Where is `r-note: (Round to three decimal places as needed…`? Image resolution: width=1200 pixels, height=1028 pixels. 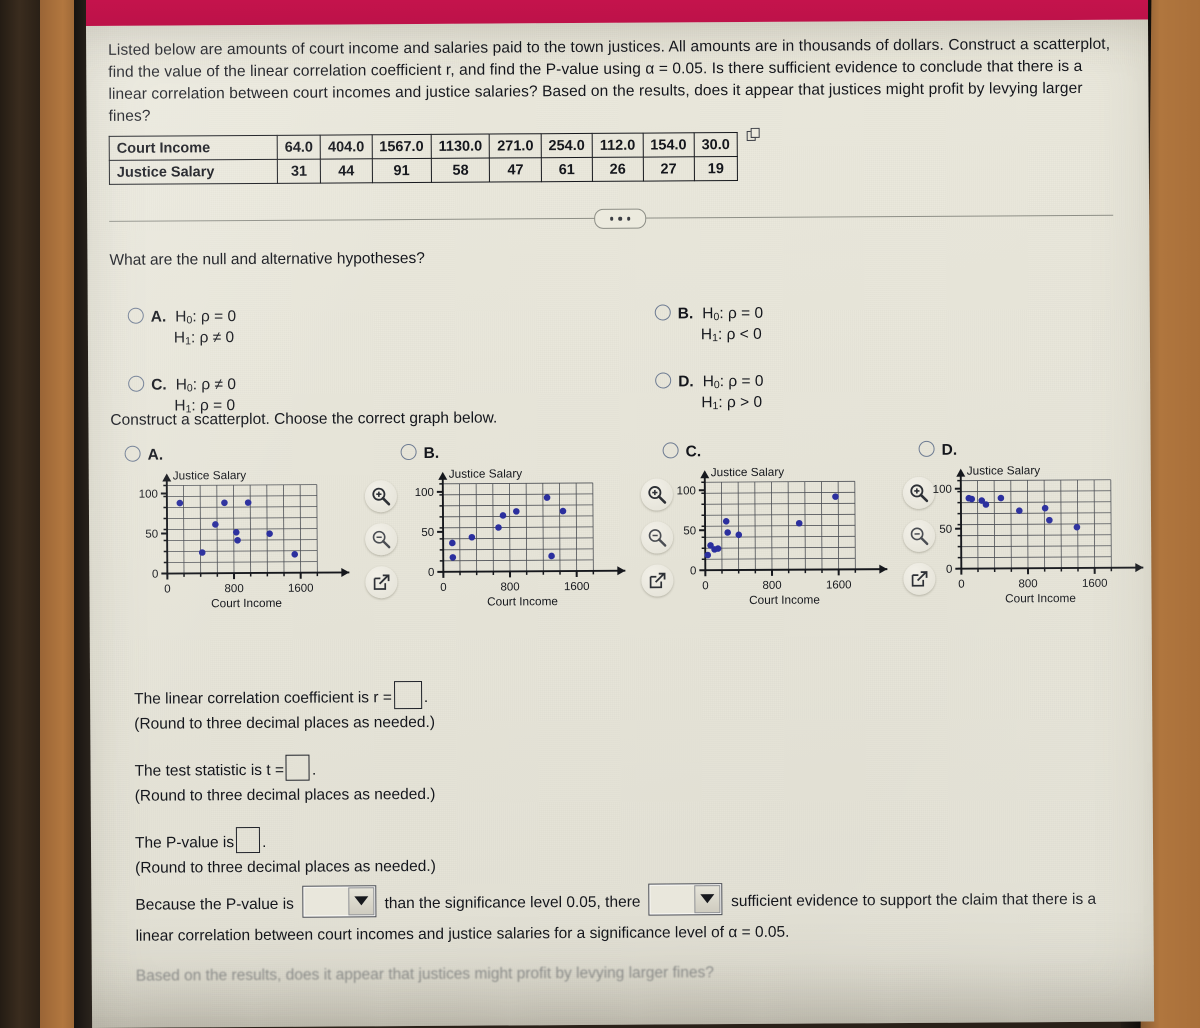
r-note: (Round to three decimal places as needed… is located at coordinates (285, 724).